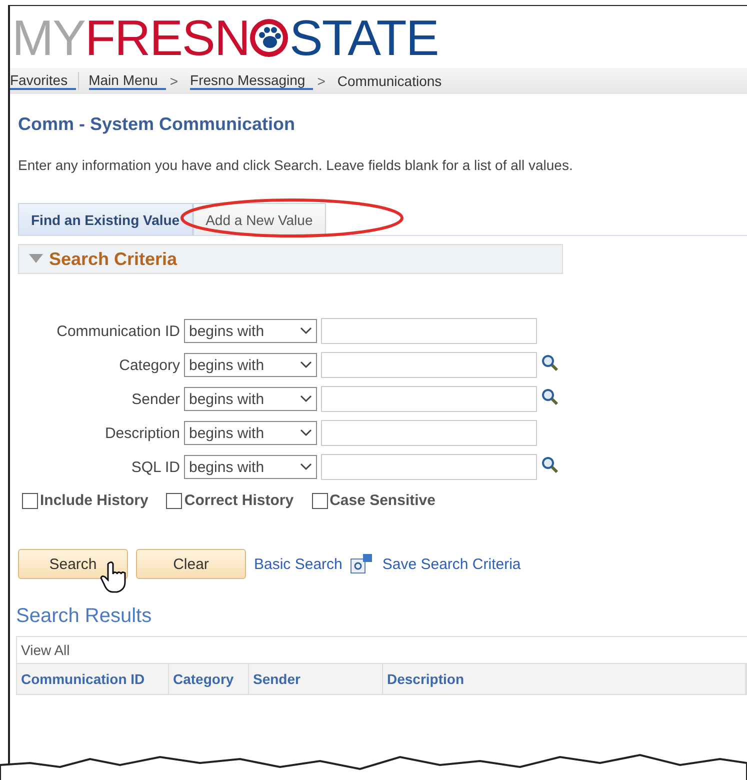  What do you see at coordinates (73, 564) in the screenshot?
I see `search-button: Search` at bounding box center [73, 564].